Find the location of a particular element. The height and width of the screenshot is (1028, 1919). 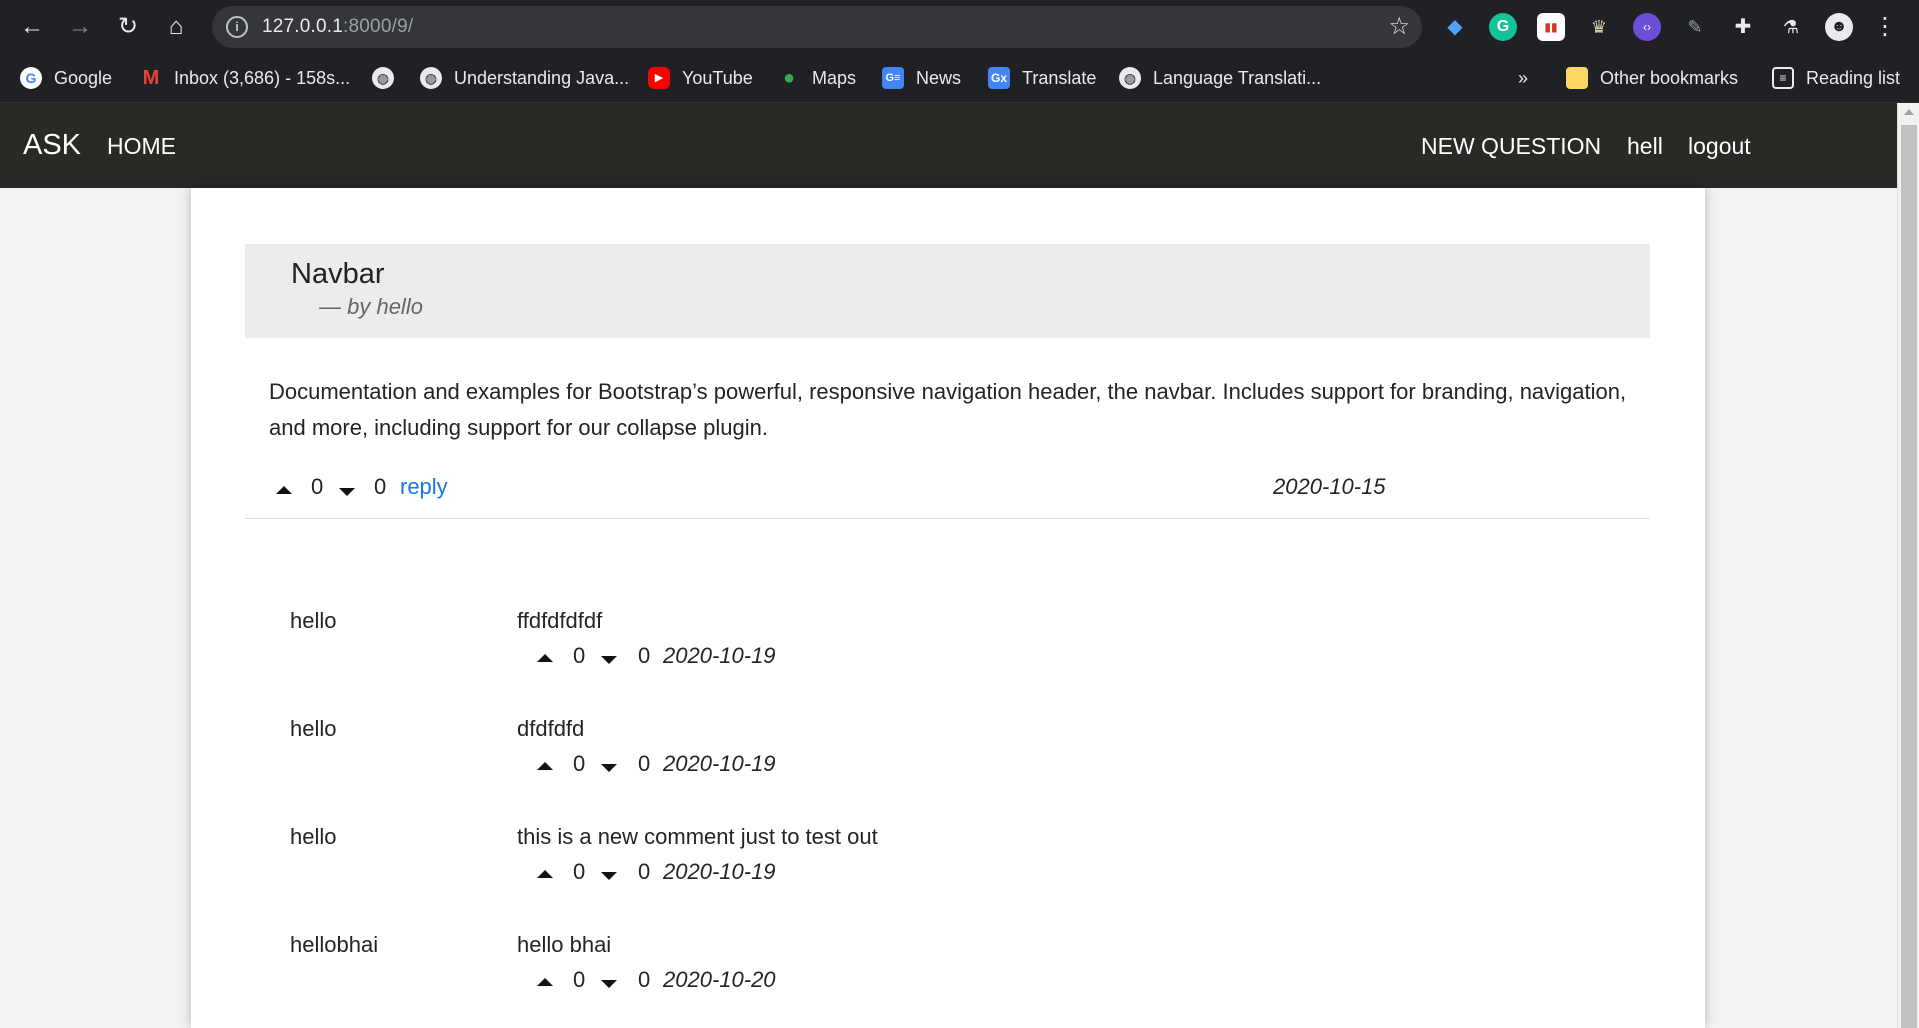

google-icon: G is located at coordinates (31, 78).